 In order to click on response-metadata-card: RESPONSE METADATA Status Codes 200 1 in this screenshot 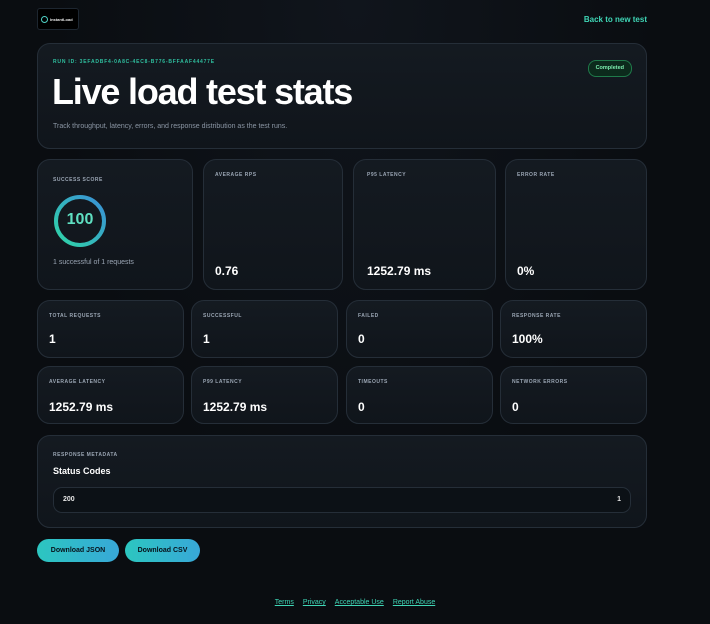, I will do `click(342, 481)`.